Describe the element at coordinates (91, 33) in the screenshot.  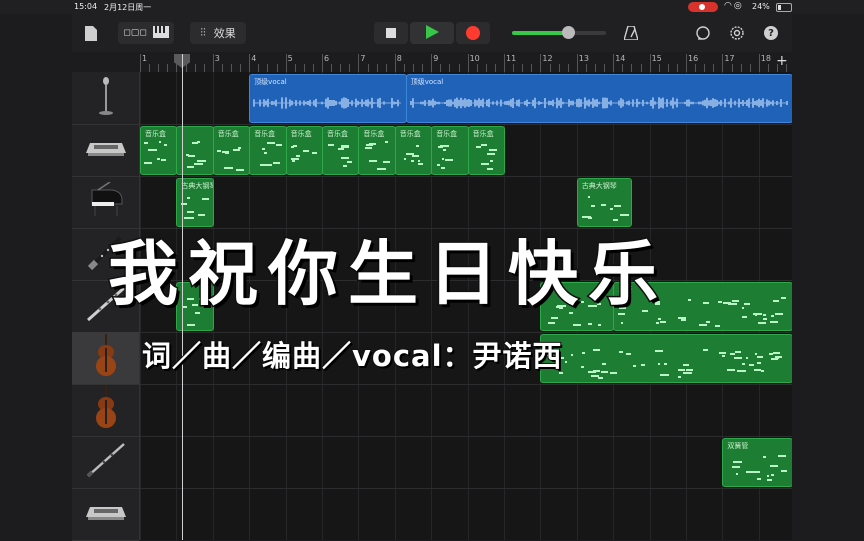
I see `document-icon` at that location.